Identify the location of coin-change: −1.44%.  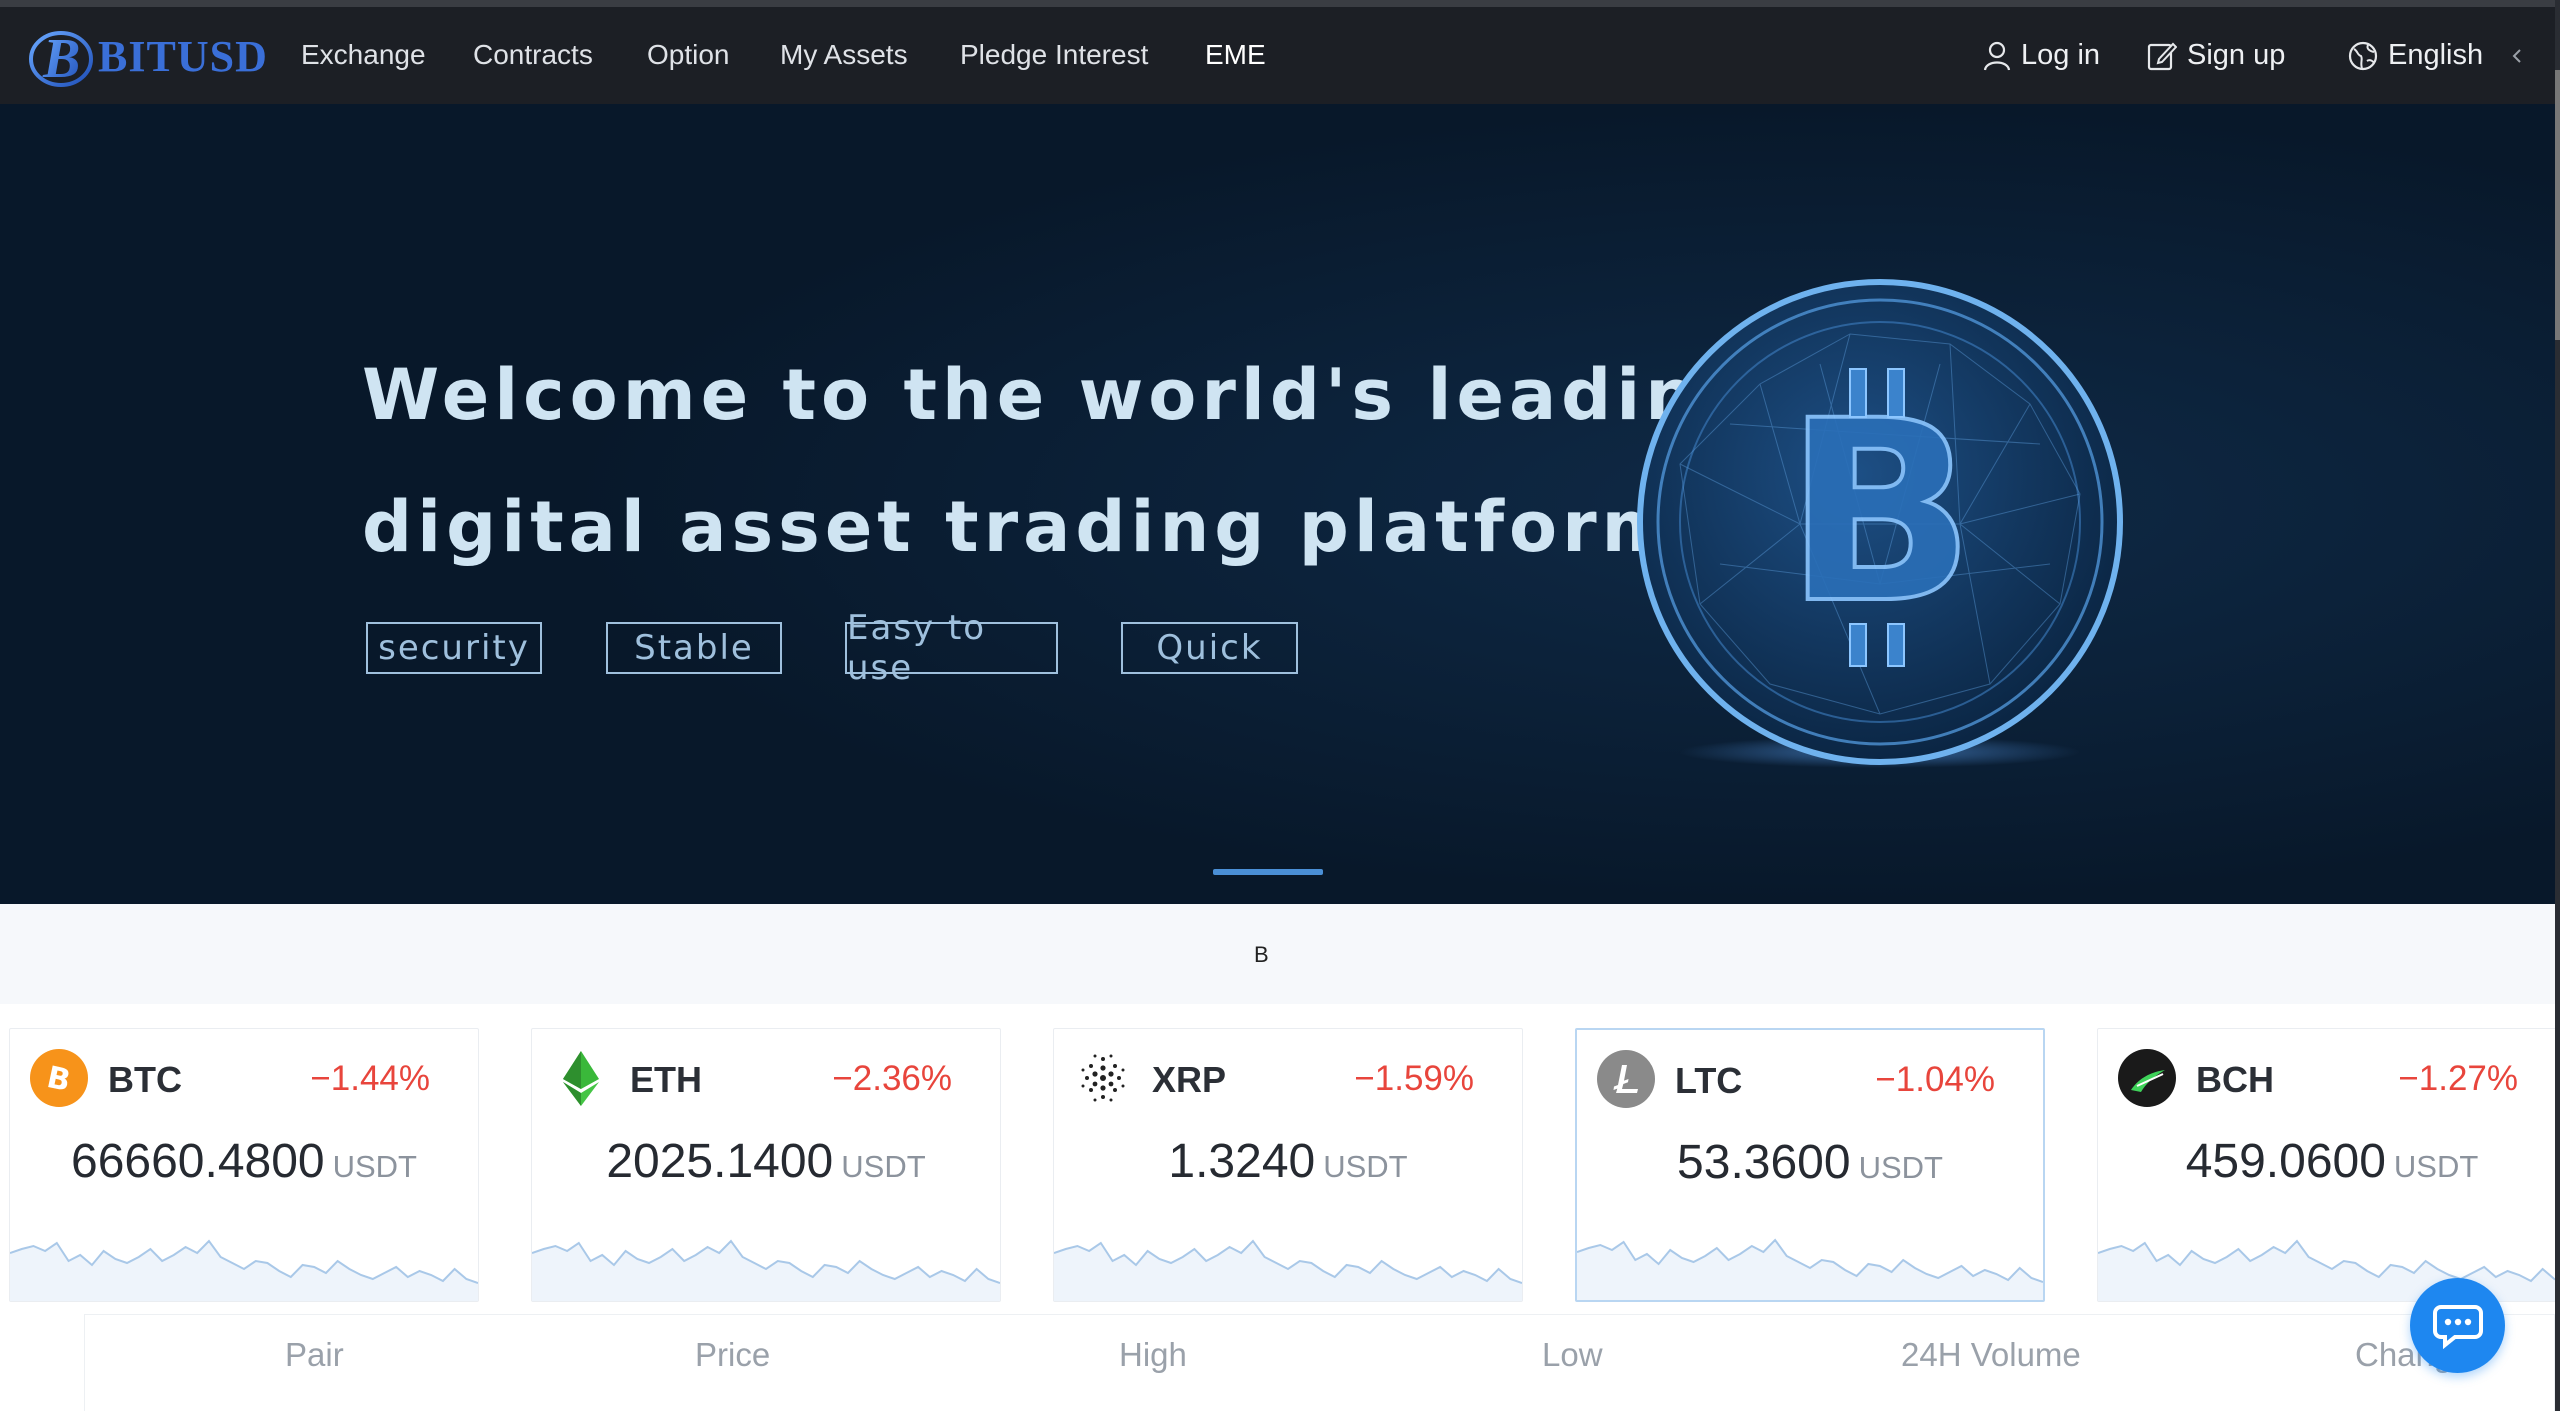
(370, 1078).